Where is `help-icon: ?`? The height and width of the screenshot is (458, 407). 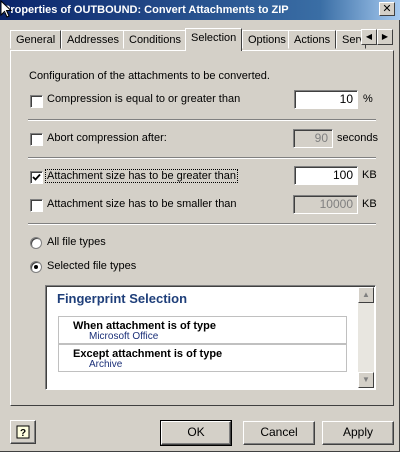 help-icon: ? is located at coordinates (23, 432).